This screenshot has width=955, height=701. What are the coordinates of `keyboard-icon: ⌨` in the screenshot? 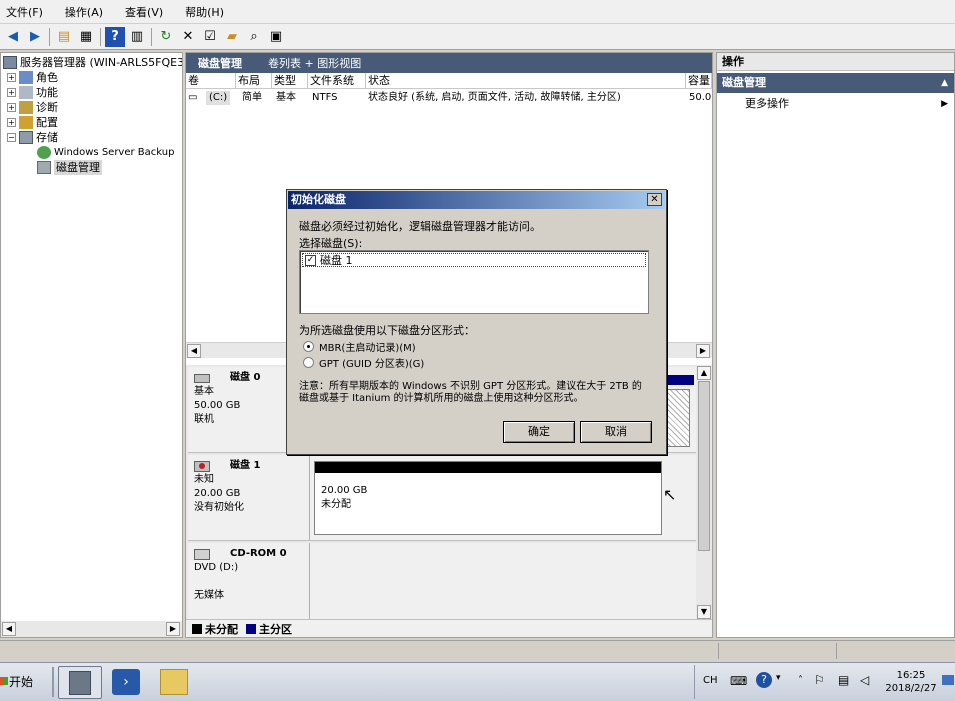 It's located at (738, 681).